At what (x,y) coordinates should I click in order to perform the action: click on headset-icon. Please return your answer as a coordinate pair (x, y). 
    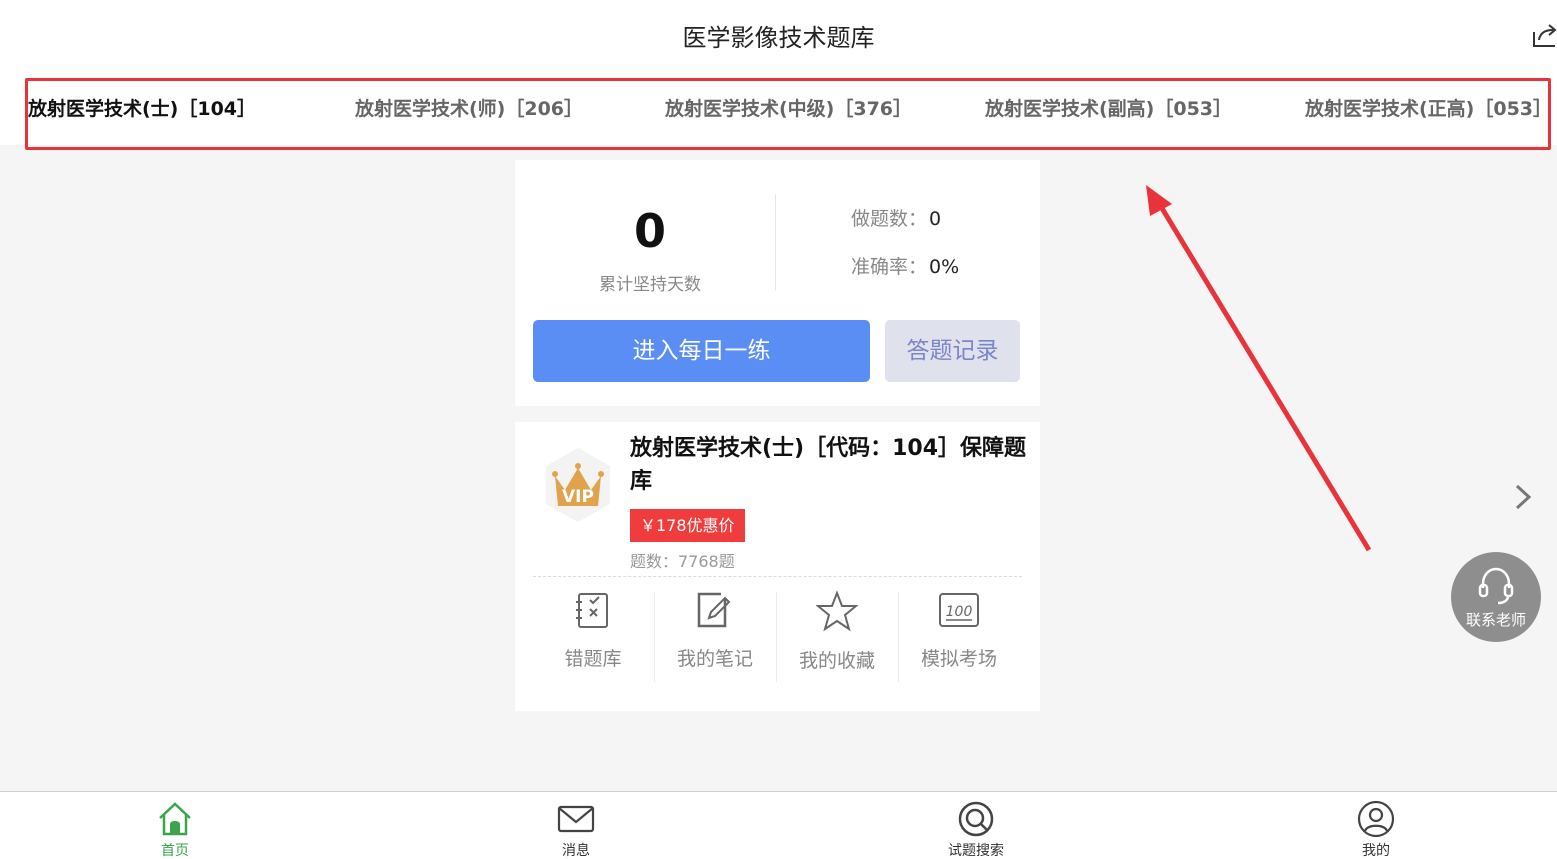
    Looking at the image, I should click on (1496, 586).